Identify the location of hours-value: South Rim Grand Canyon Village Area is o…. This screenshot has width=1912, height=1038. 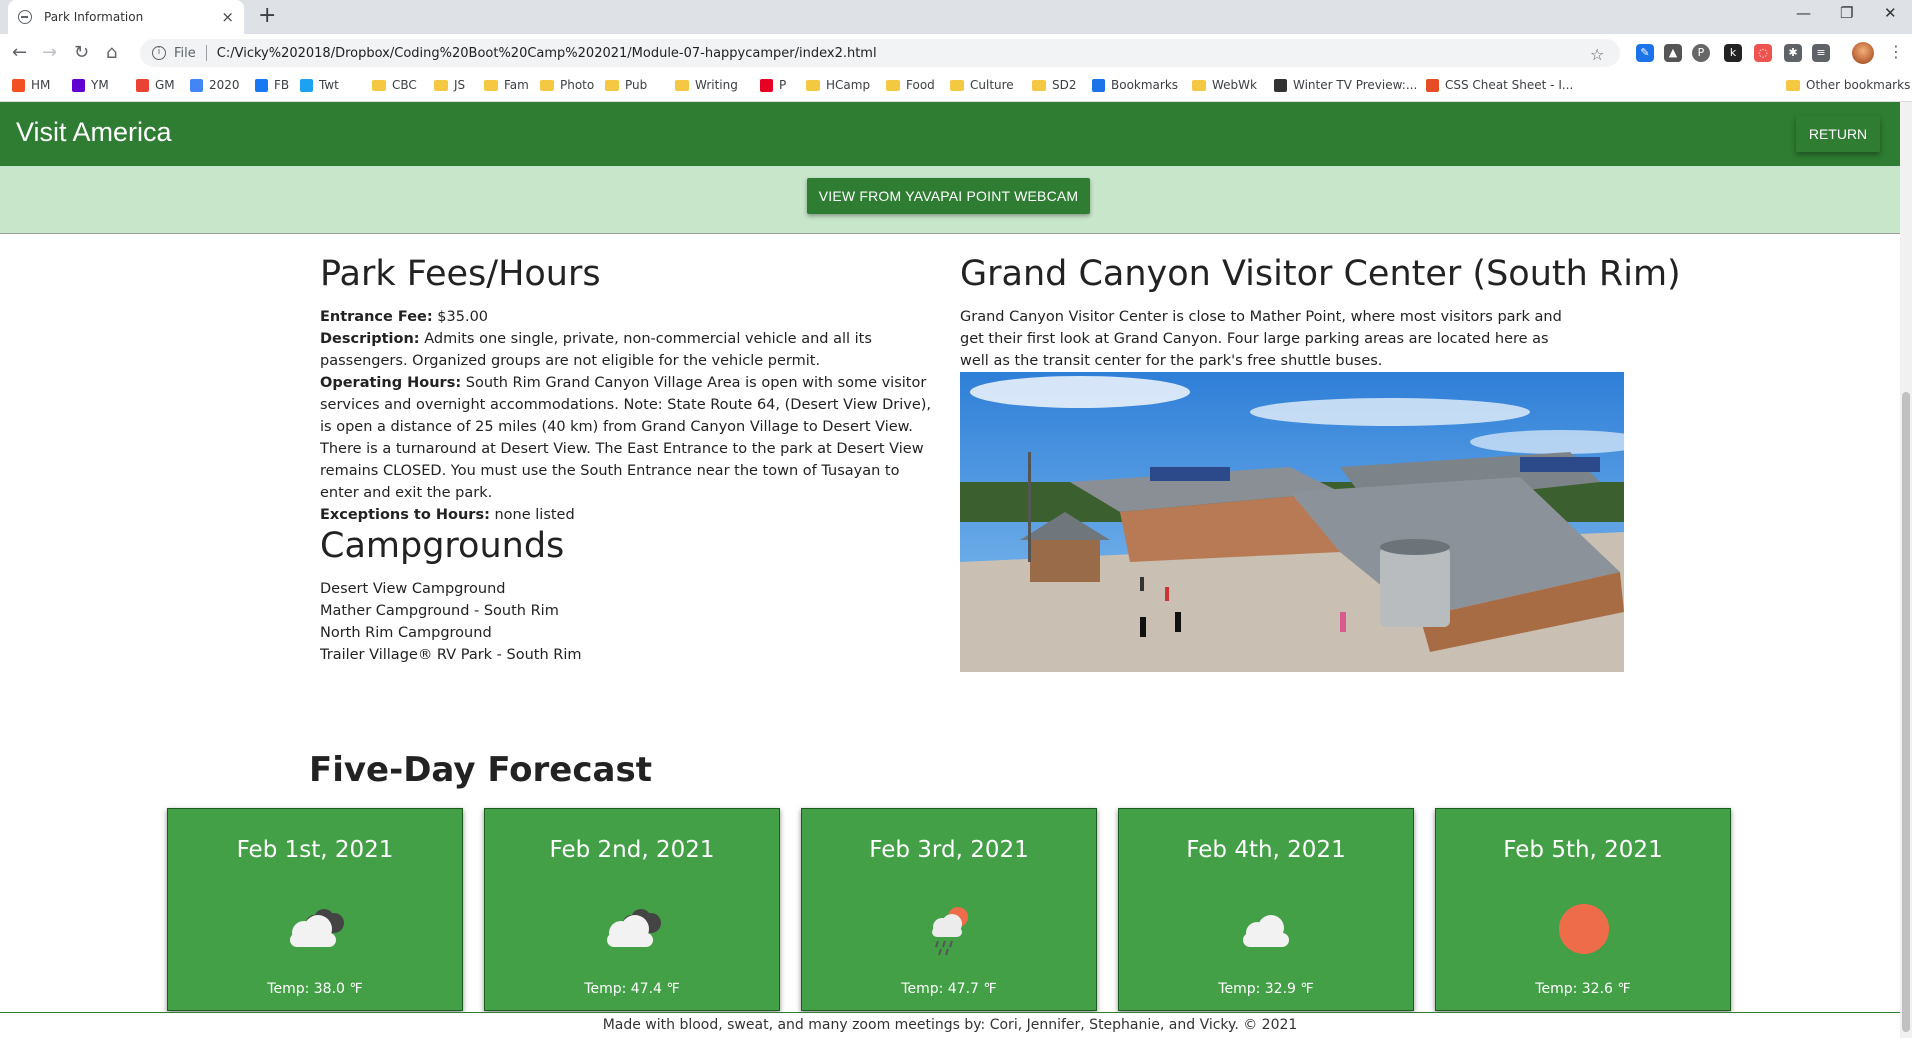
(626, 438).